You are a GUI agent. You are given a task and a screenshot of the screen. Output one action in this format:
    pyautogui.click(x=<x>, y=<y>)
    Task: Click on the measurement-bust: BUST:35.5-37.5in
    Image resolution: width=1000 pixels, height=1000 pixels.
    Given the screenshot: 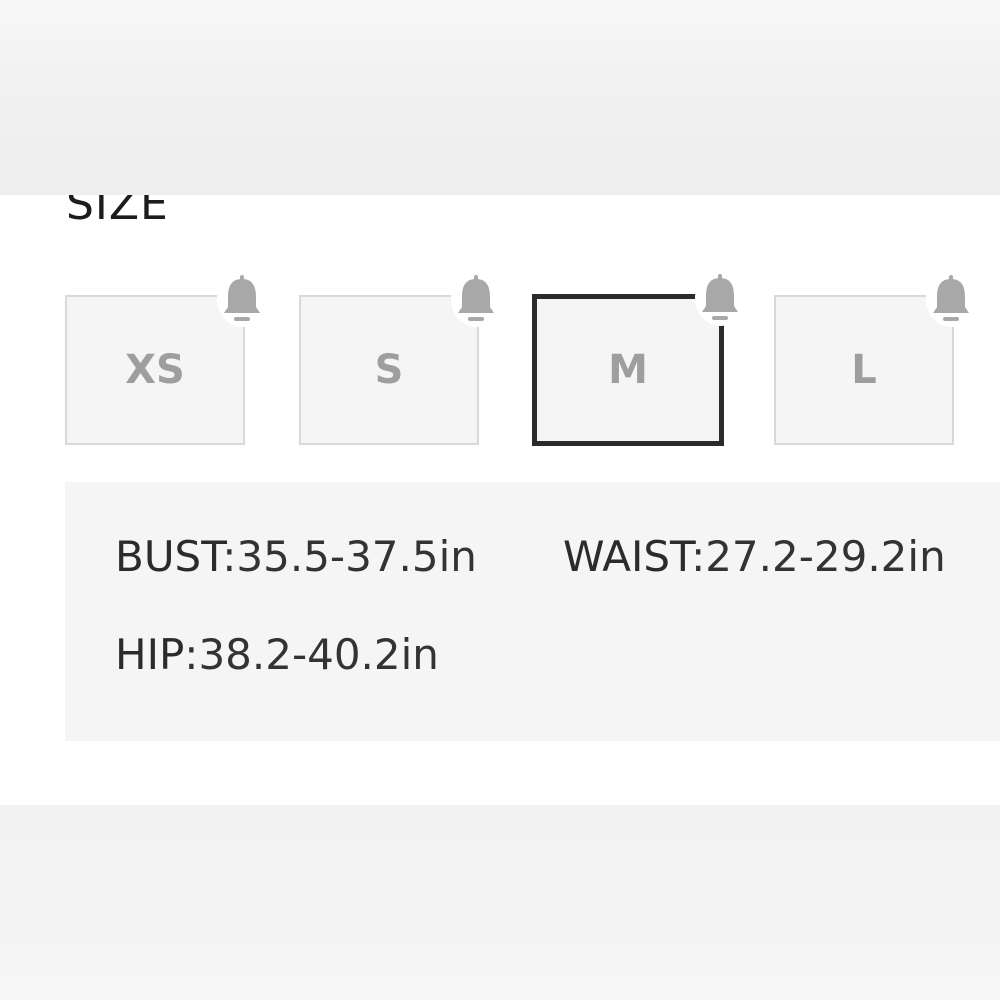 What is the action you would take?
    pyautogui.click(x=296, y=557)
    